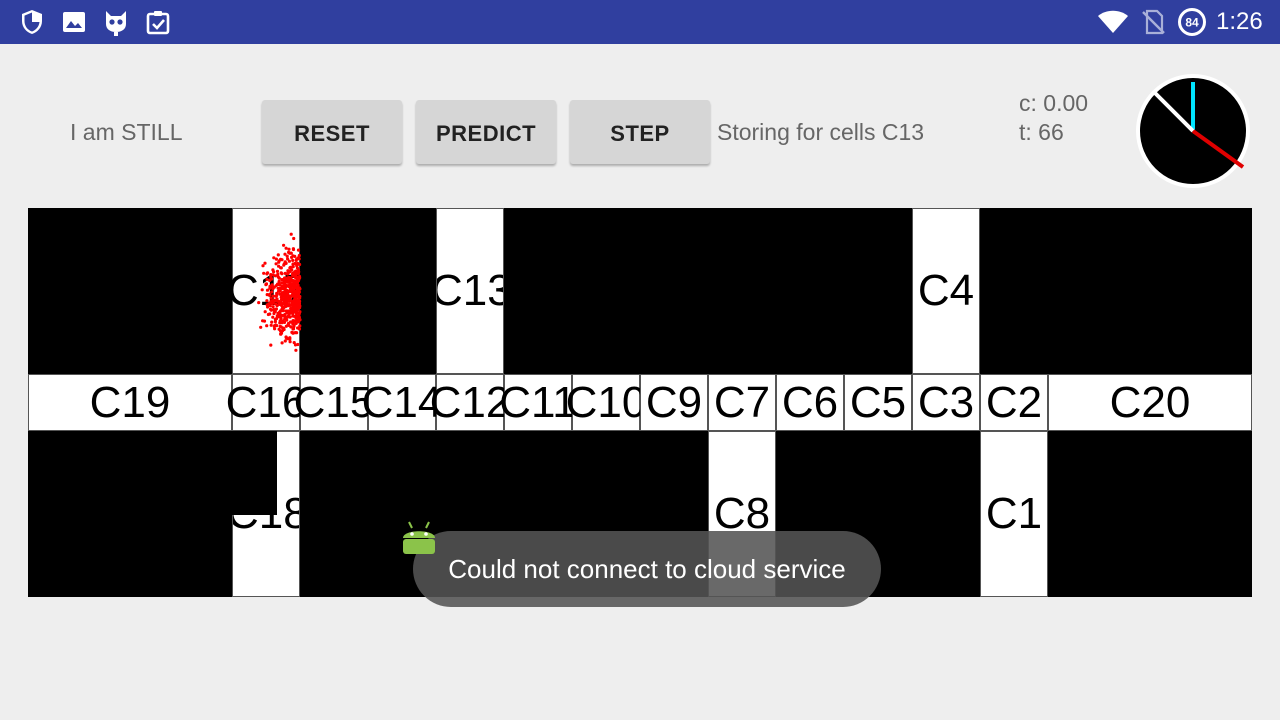  What do you see at coordinates (74, 22) in the screenshot?
I see `image-icon` at bounding box center [74, 22].